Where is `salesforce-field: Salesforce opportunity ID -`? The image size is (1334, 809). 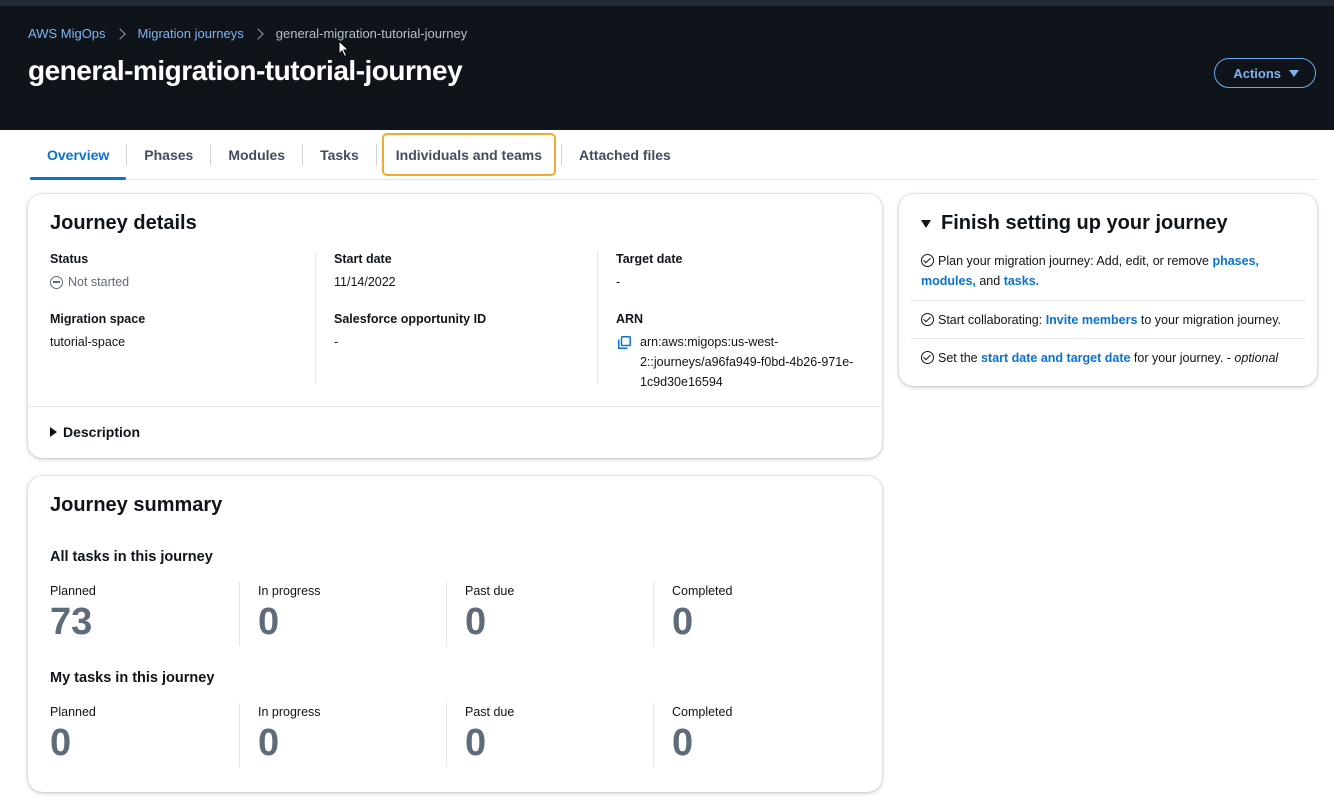 salesforce-field: Salesforce opportunity ID - is located at coordinates (465, 332).